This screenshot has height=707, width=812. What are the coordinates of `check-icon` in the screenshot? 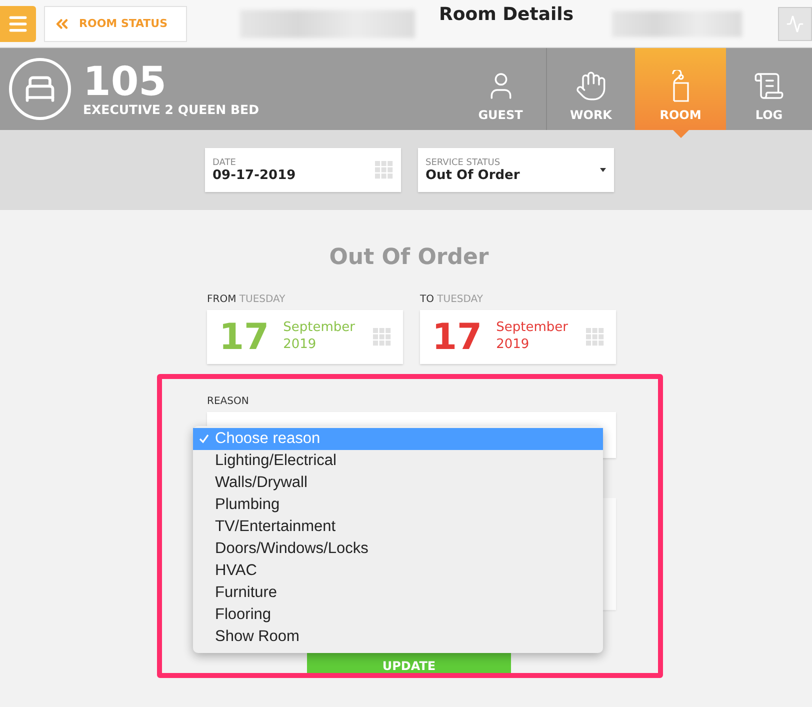 It's located at (204, 439).